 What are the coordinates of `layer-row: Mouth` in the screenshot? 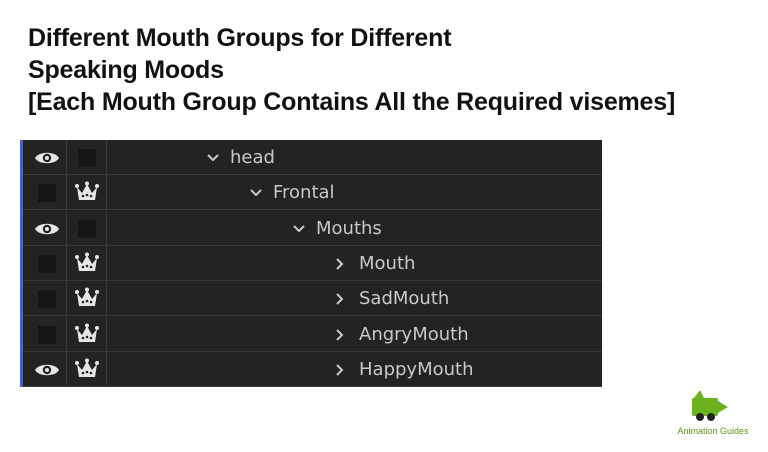 It's located at (312, 263).